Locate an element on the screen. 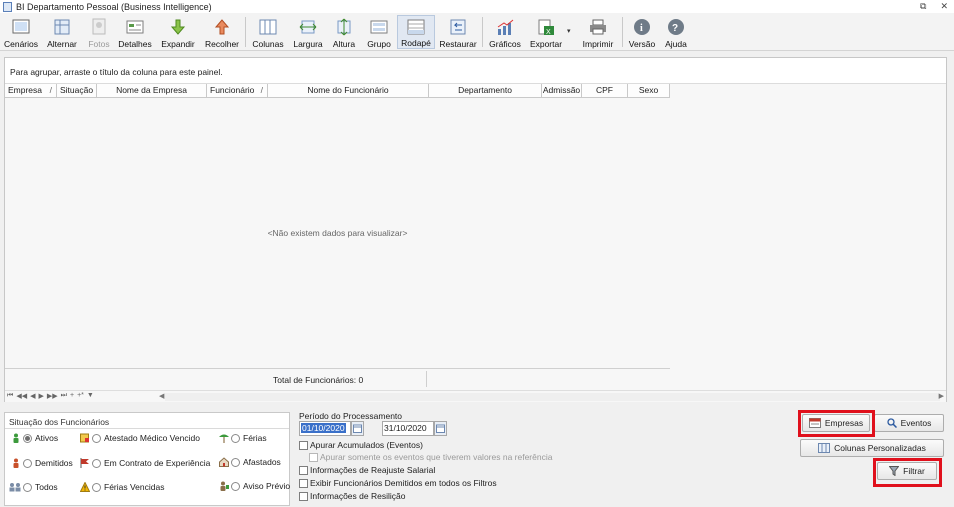 The height and width of the screenshot is (507, 954). option-ferias-vencidas: Férias Vencidas is located at coordinates (122, 487).